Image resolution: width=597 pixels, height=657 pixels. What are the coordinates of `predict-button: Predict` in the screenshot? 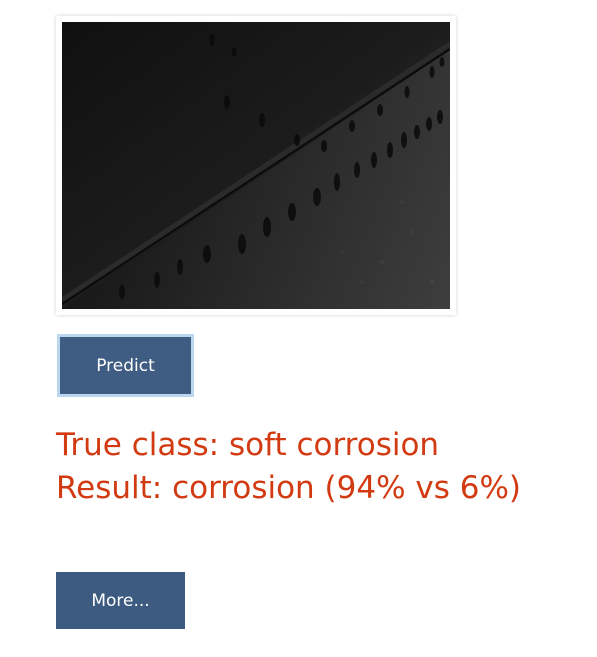 It's located at (125, 365).